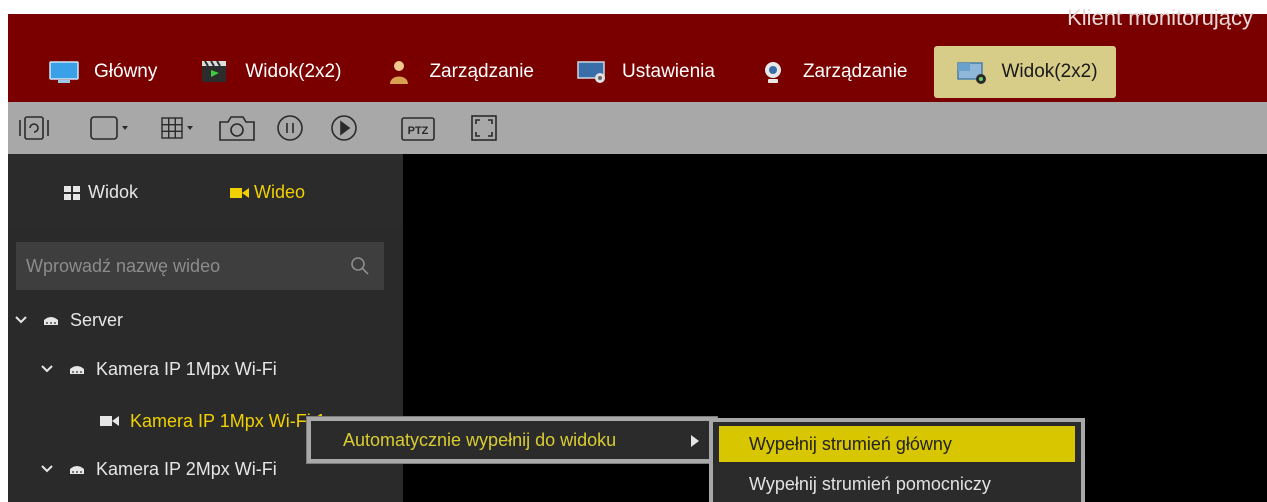  I want to click on pause-all-icon, so click(290, 128).